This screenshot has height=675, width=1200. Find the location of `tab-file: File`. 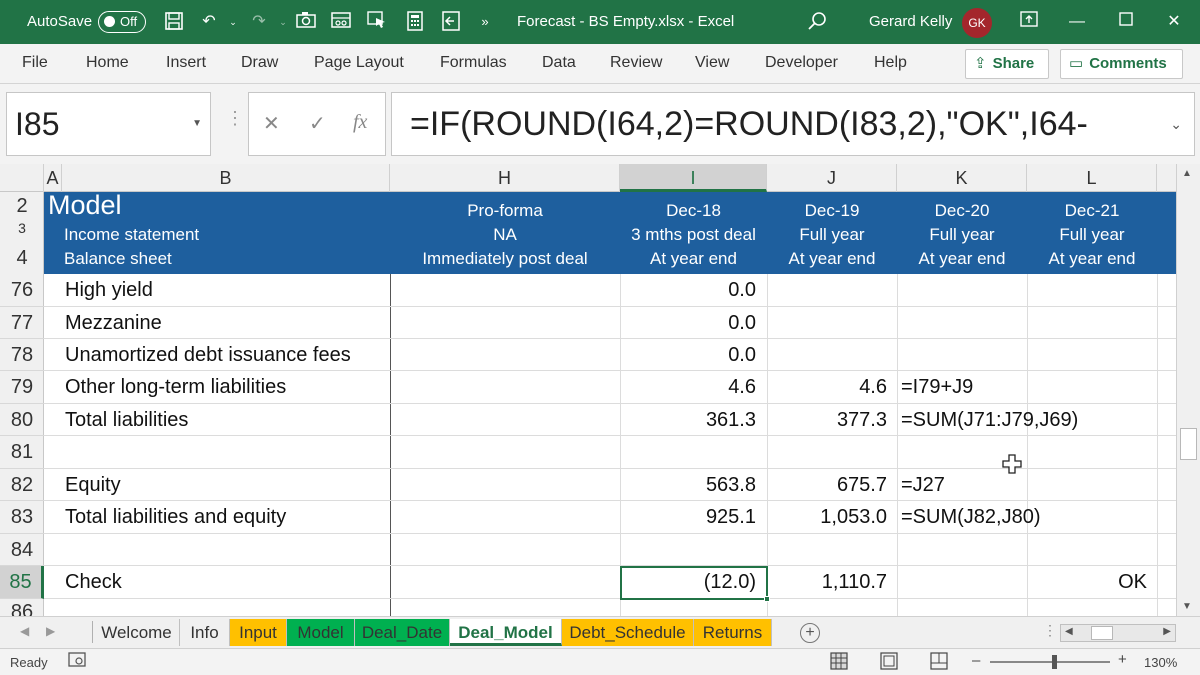

tab-file: File is located at coordinates (35, 63).